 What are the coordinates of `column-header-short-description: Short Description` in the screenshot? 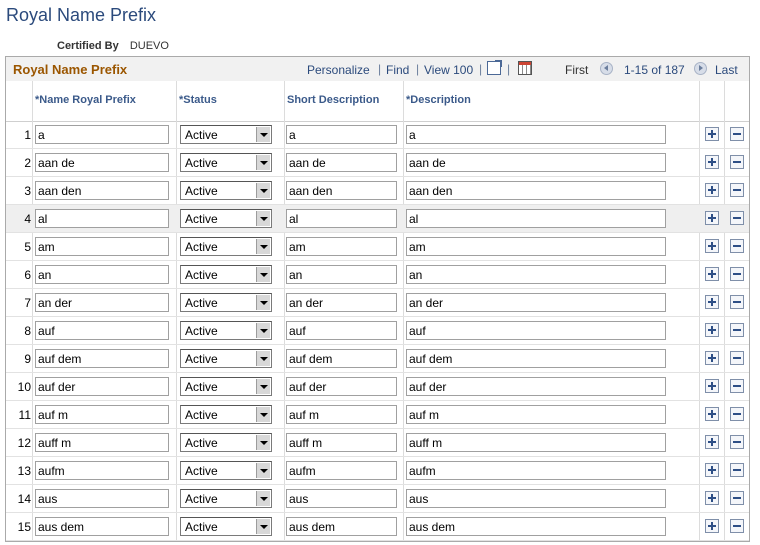 It's located at (333, 100).